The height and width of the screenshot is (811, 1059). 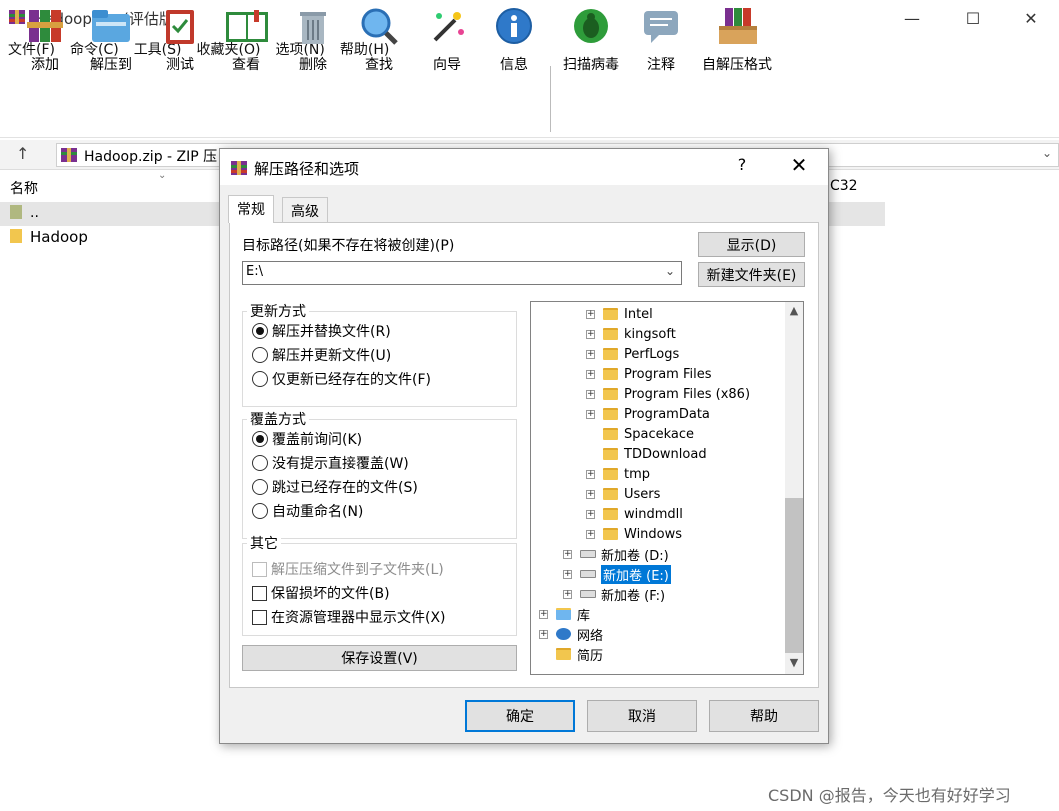 What do you see at coordinates (649, 374) in the screenshot?
I see `tree-item-program-files: + Program Files` at bounding box center [649, 374].